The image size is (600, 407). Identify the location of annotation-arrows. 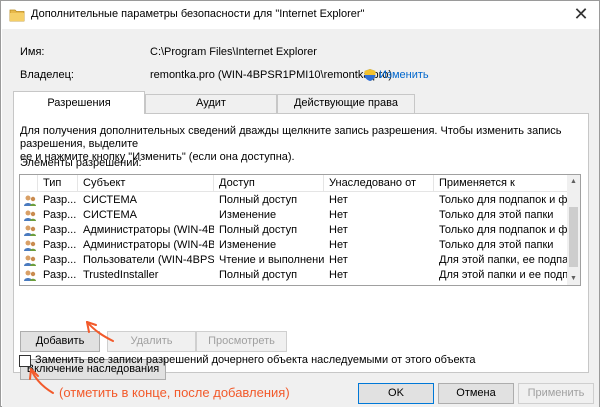
(71, 357).